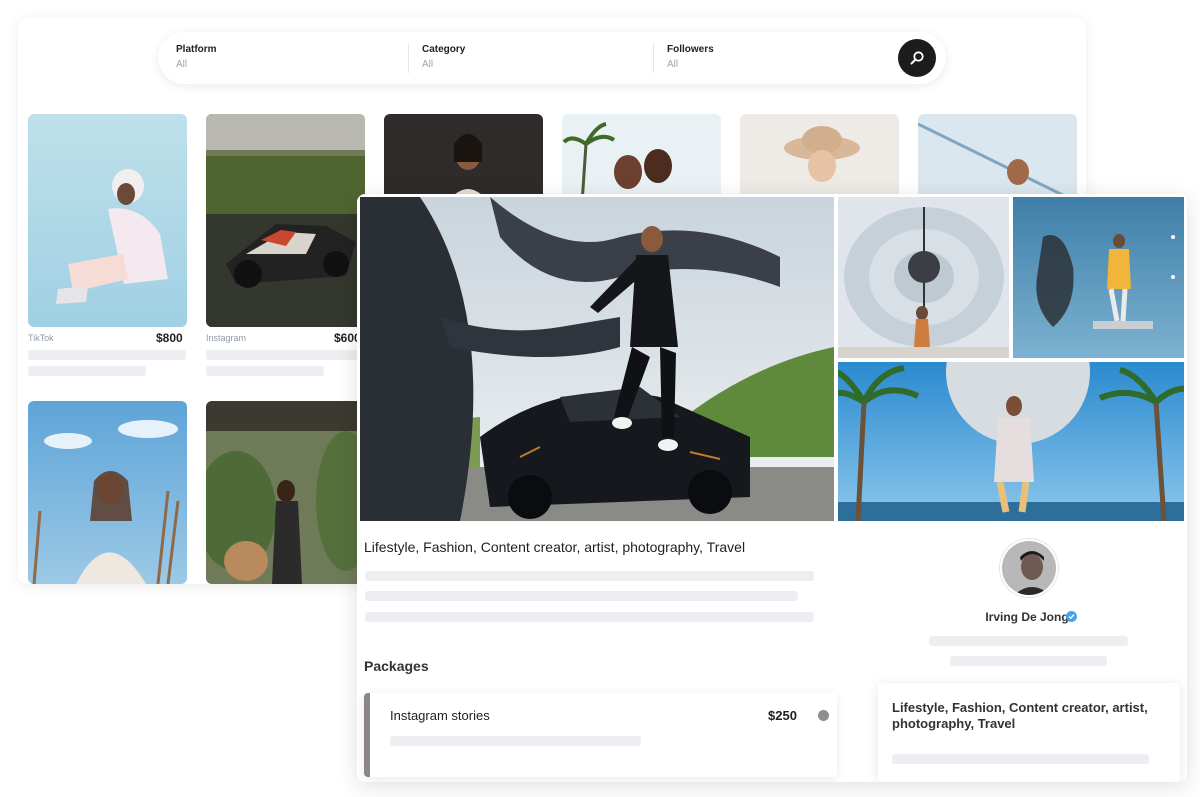 This screenshot has height=797, width=1200. What do you see at coordinates (997, 159) in the screenshot?
I see `listing-photo-man-cable` at bounding box center [997, 159].